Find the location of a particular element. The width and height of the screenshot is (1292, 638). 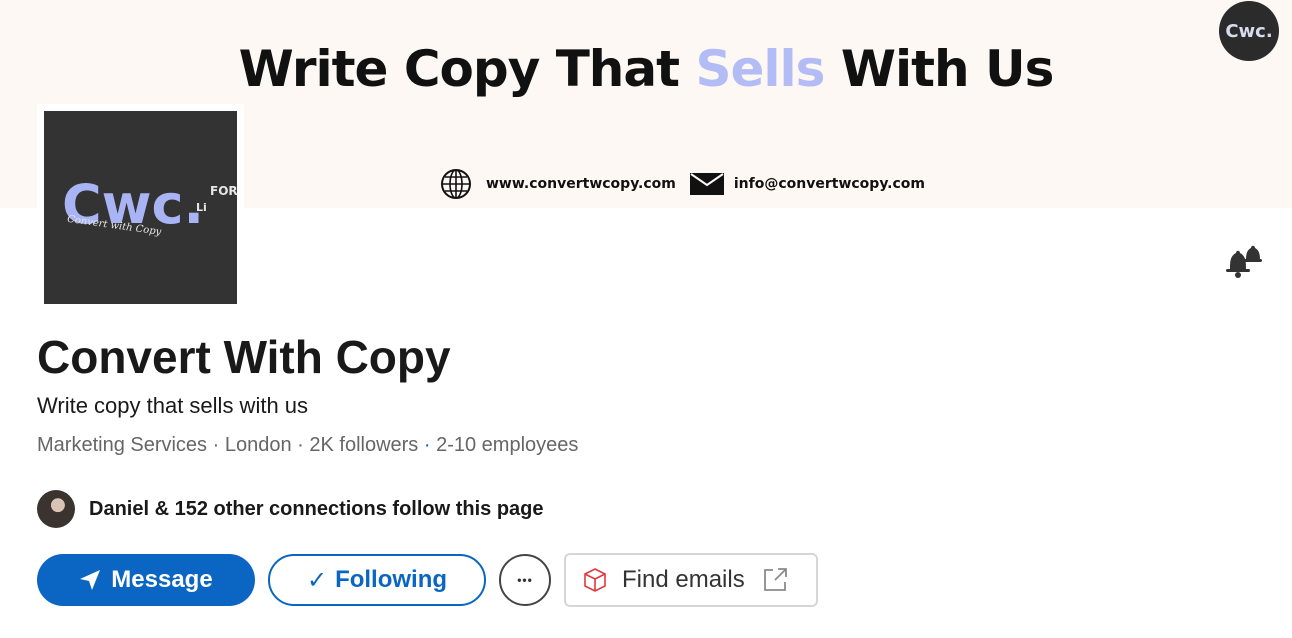

notification-bell-icon is located at coordinates (1242, 260).